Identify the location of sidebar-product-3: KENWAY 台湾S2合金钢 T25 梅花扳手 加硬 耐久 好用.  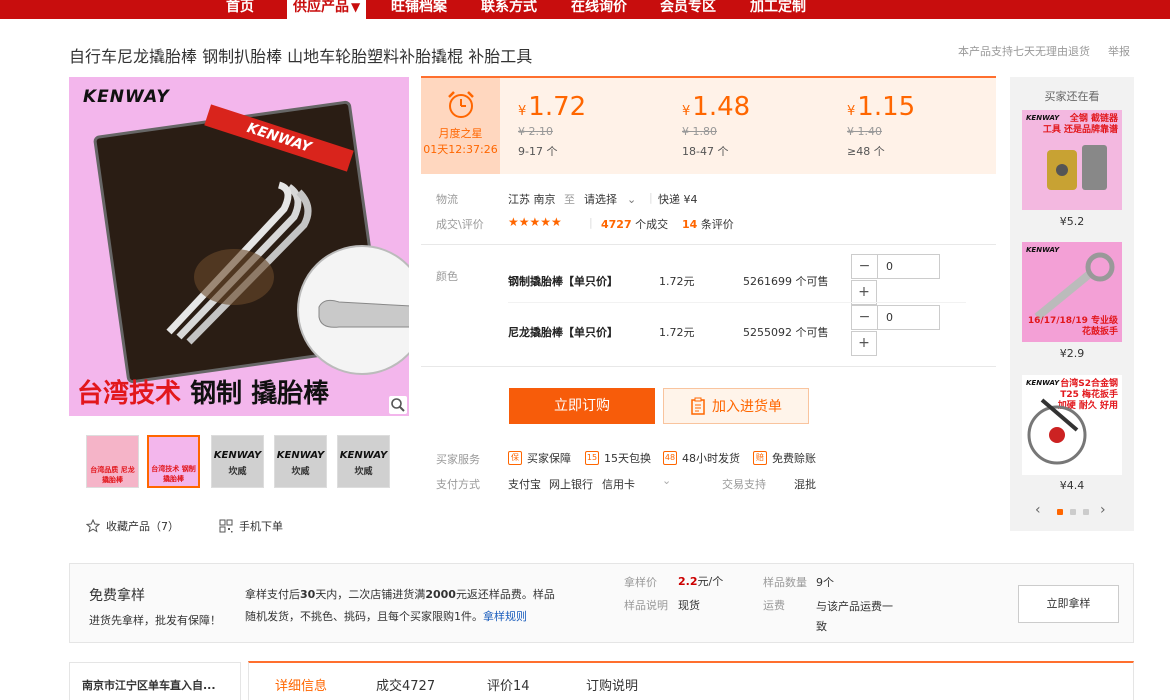
(1072, 425).